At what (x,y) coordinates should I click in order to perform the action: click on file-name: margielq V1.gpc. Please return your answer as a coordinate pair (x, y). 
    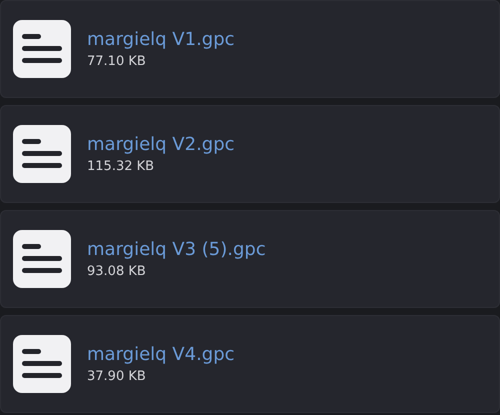
    Looking at the image, I should click on (161, 39).